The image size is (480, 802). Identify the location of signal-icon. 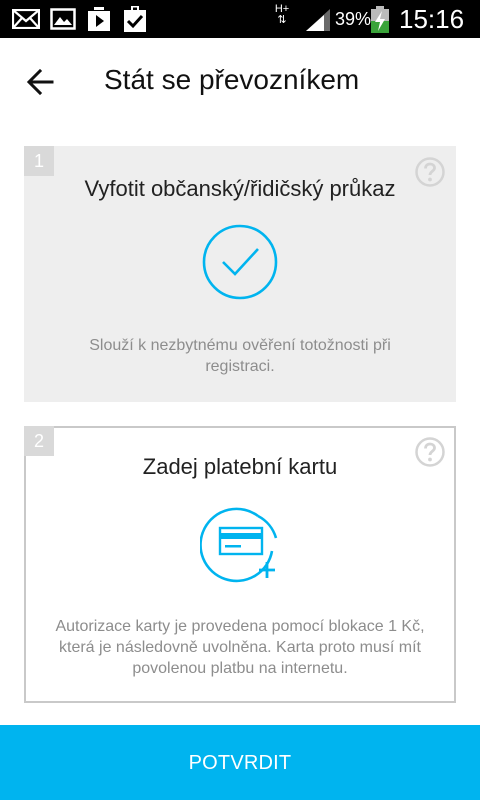
(318, 20).